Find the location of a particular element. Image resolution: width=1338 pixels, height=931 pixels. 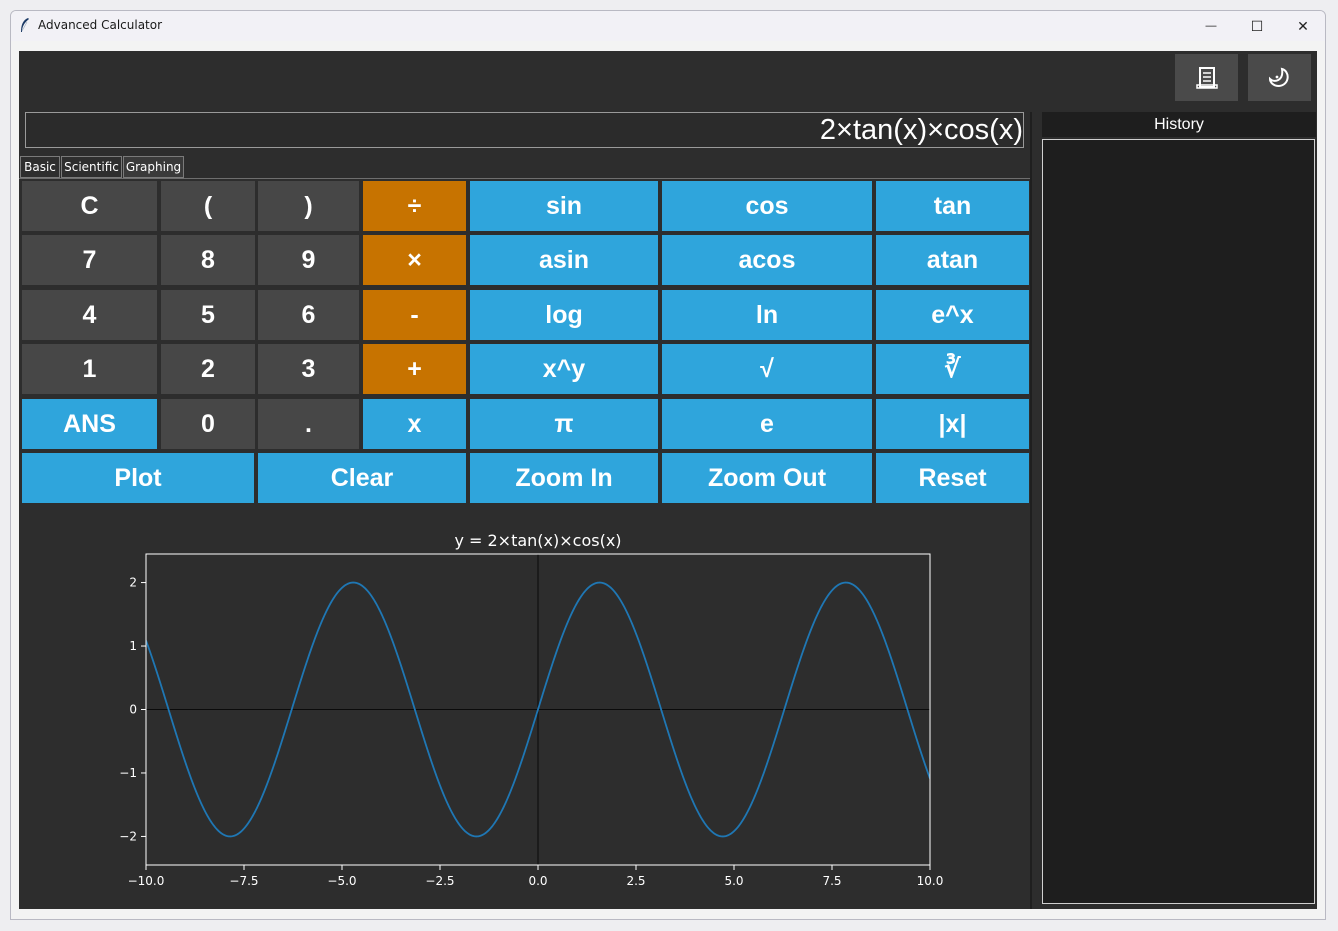

clear-entry-button: C is located at coordinates (89, 206).